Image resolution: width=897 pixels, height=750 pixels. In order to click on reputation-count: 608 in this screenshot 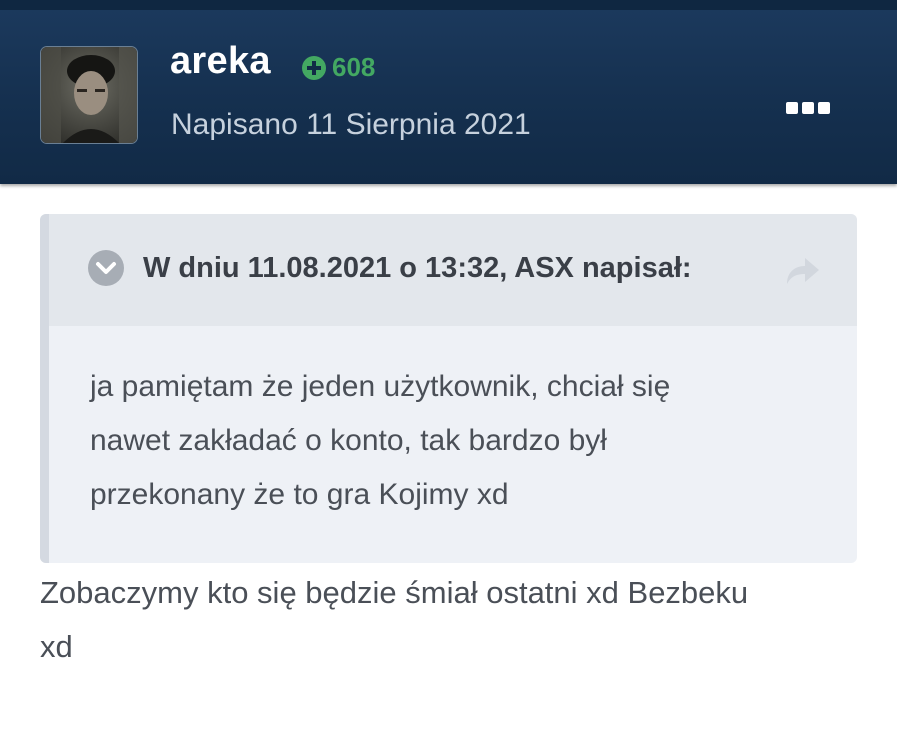, I will do `click(354, 67)`.